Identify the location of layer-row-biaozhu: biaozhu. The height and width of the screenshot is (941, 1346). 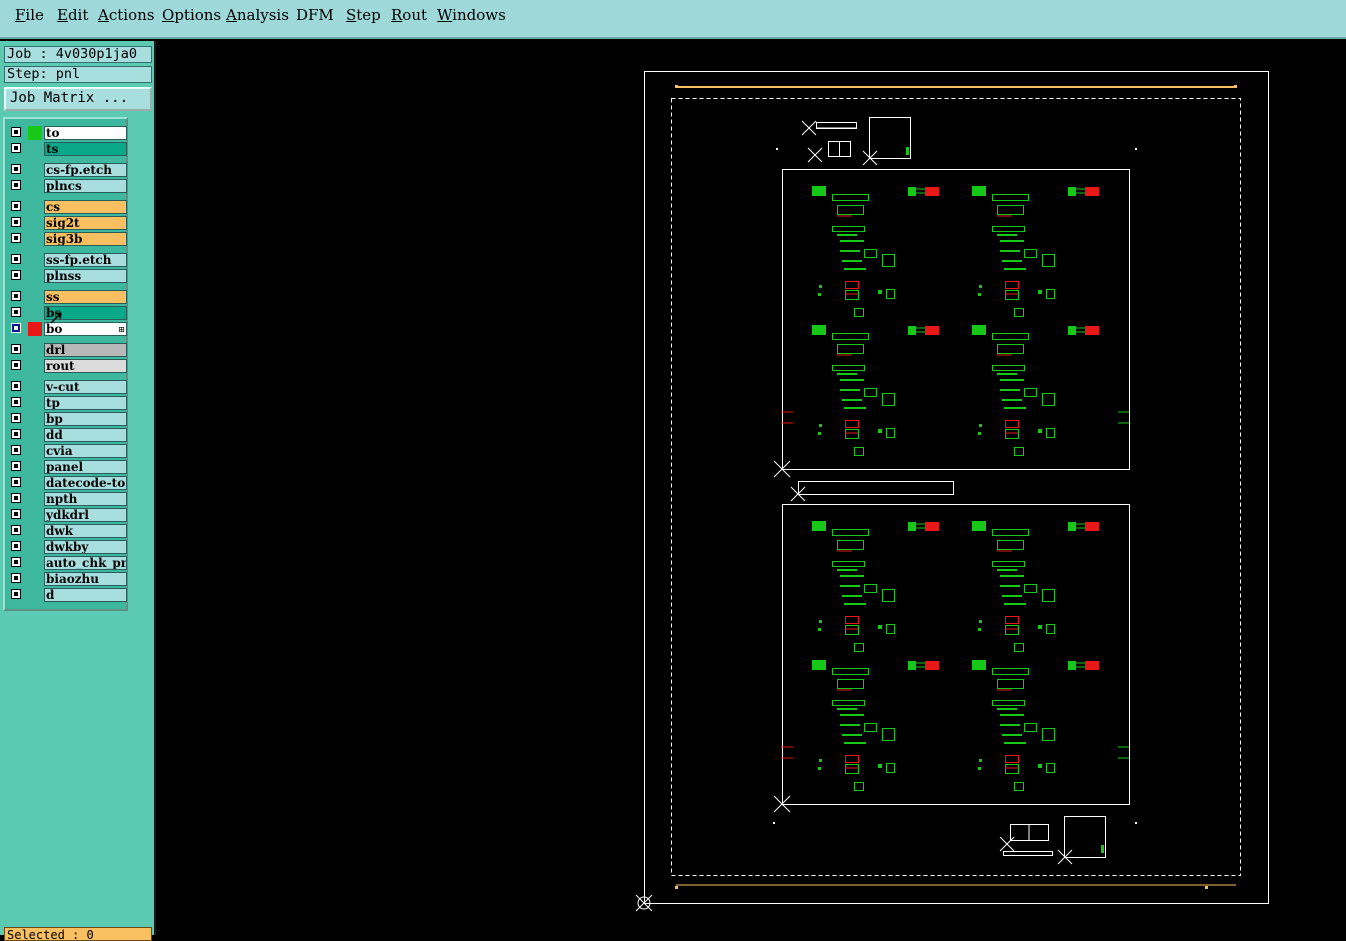
(67, 579).